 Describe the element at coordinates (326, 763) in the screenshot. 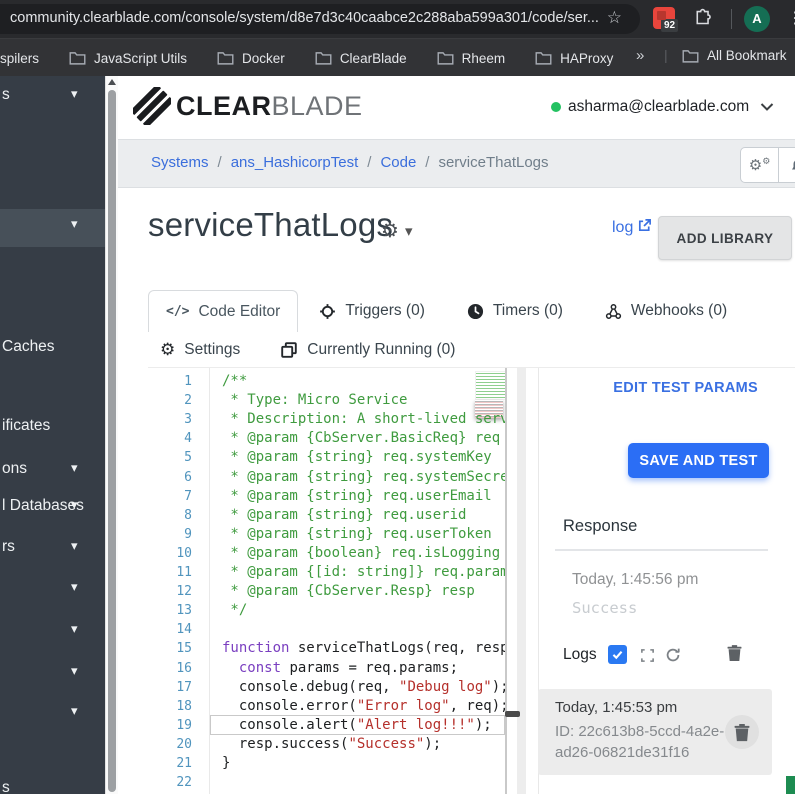

I see `code-line: 21}` at that location.